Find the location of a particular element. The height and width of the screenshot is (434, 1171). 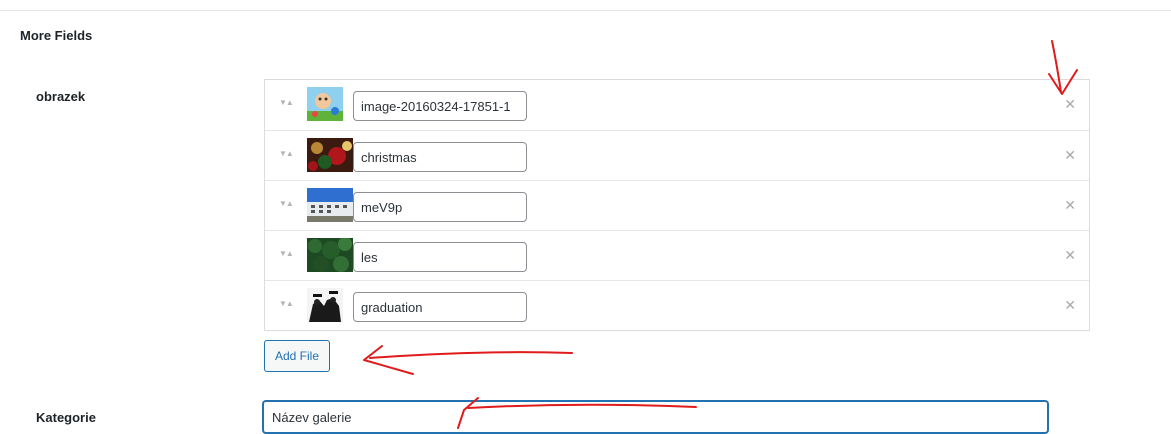

kategorie-input is located at coordinates (655, 417).